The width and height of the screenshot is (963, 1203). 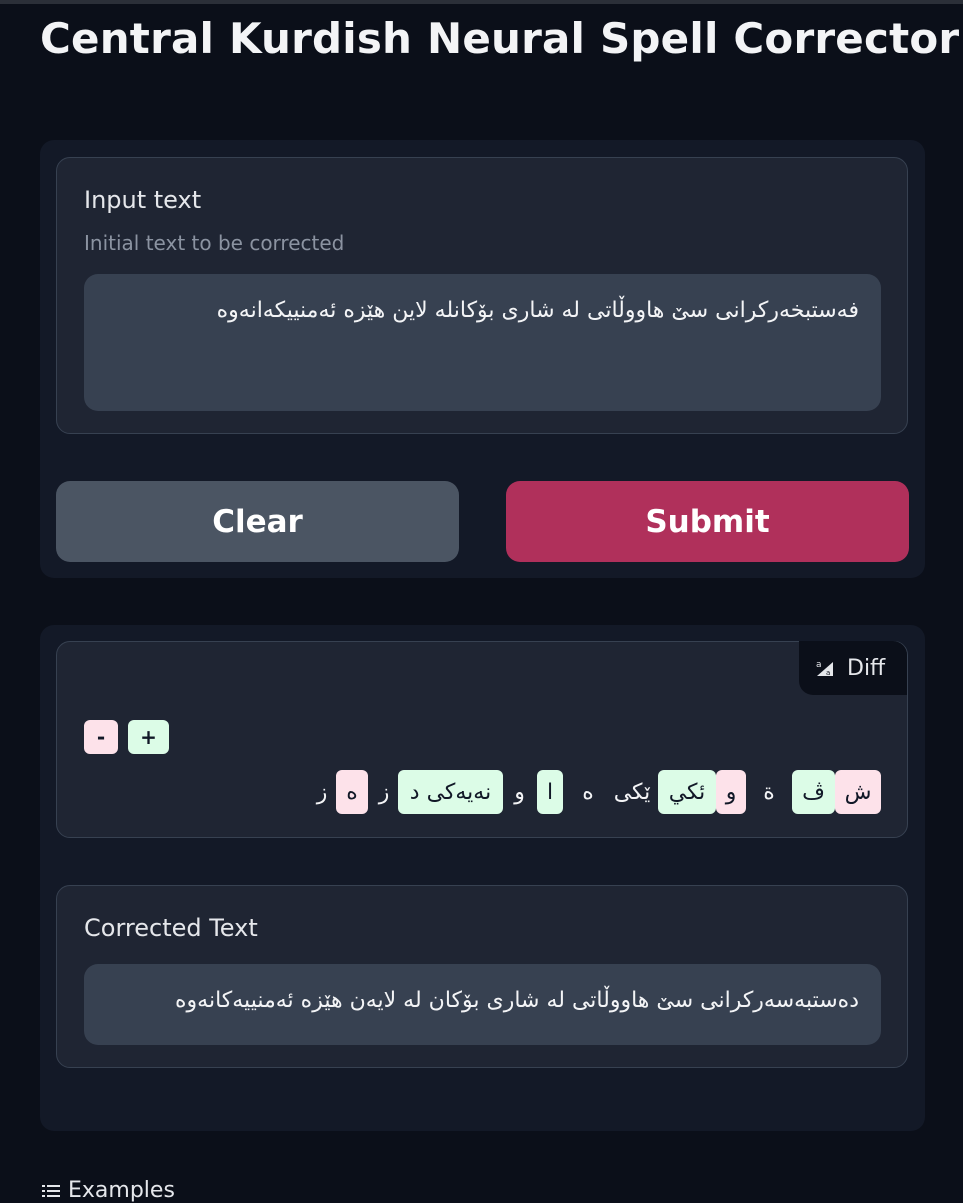 I want to click on diff-token: ئكي, so click(x=687, y=792).